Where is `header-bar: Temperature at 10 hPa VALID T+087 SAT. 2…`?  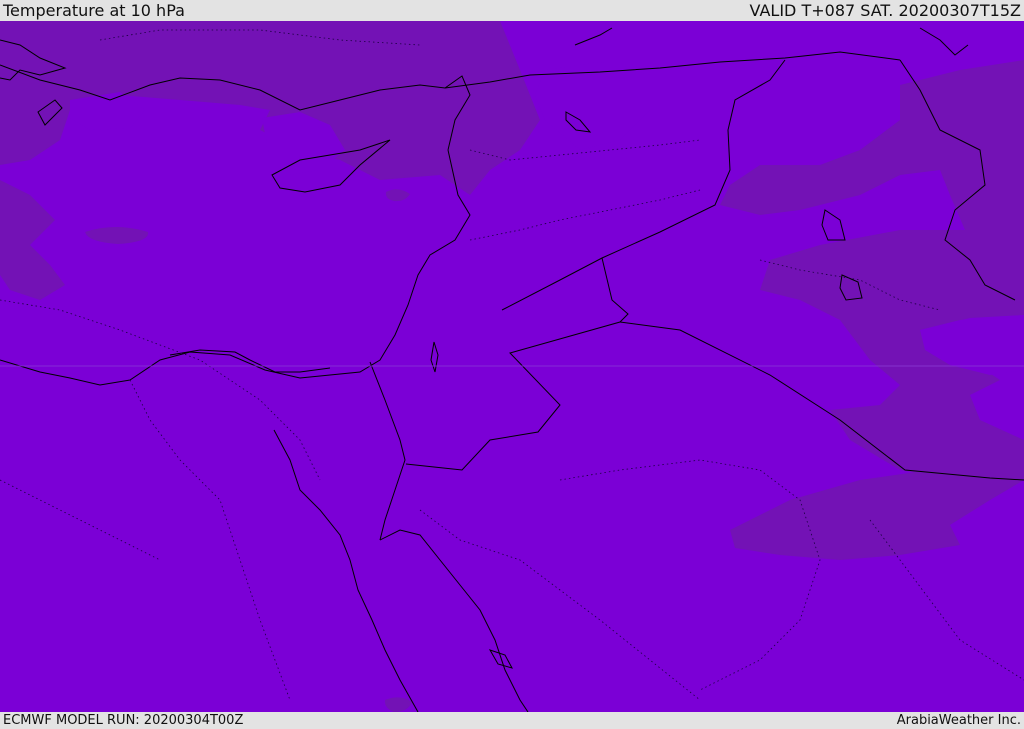
header-bar: Temperature at 10 hPa VALID T+087 SAT. 2… is located at coordinates (512, 10).